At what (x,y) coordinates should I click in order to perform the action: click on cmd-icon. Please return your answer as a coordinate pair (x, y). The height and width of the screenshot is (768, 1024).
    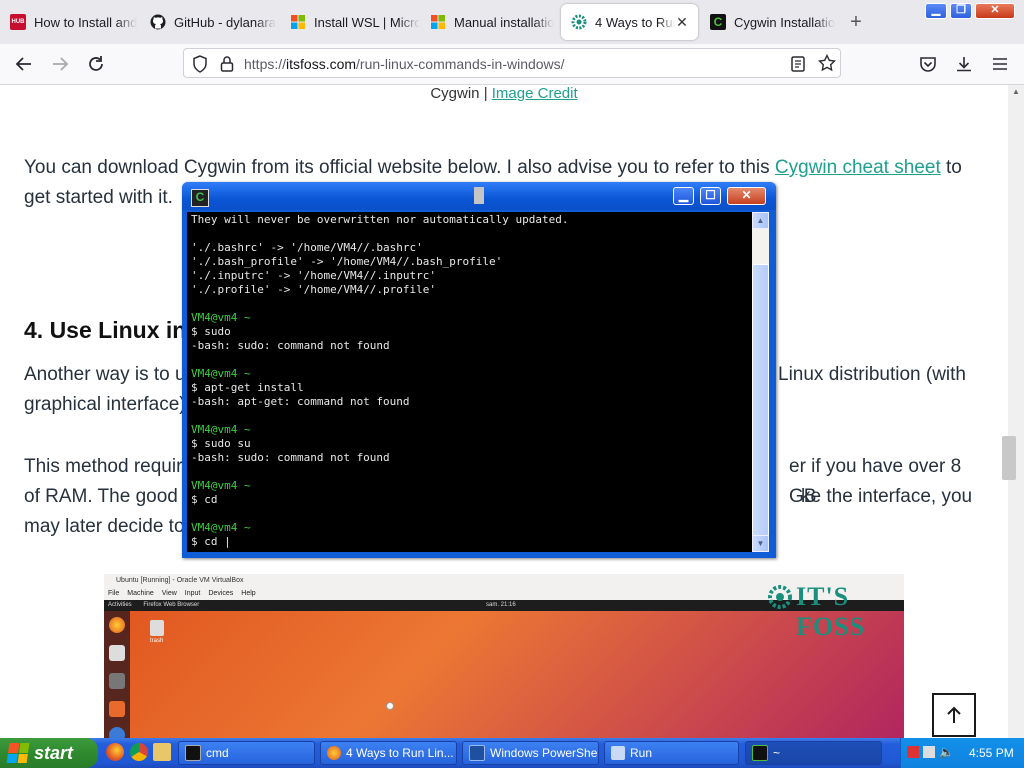
    Looking at the image, I should click on (193, 753).